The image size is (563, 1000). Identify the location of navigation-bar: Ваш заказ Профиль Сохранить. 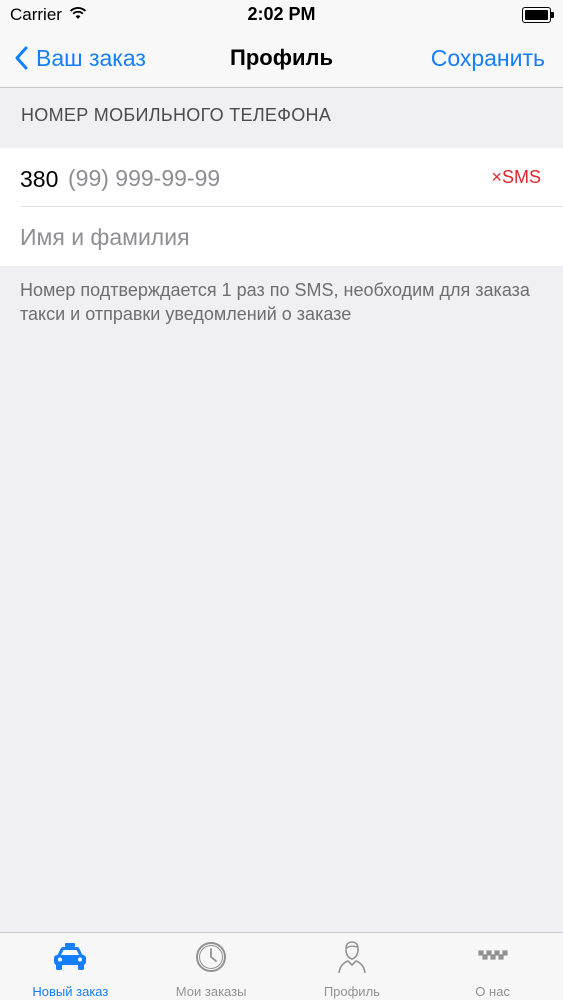
(281, 59).